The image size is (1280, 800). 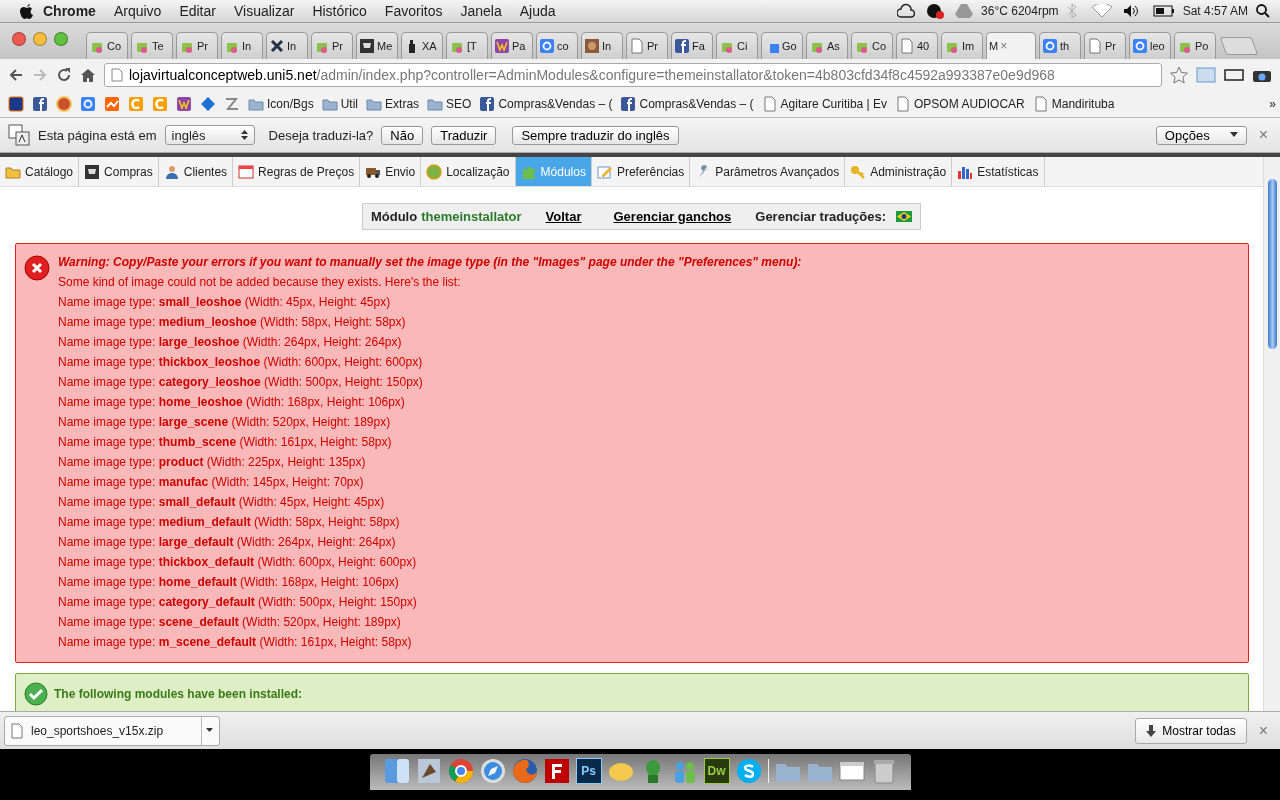 I want to click on error-text: Name image type: large_scene (Width: 520px, Height: 189px), so click(x=225, y=423).